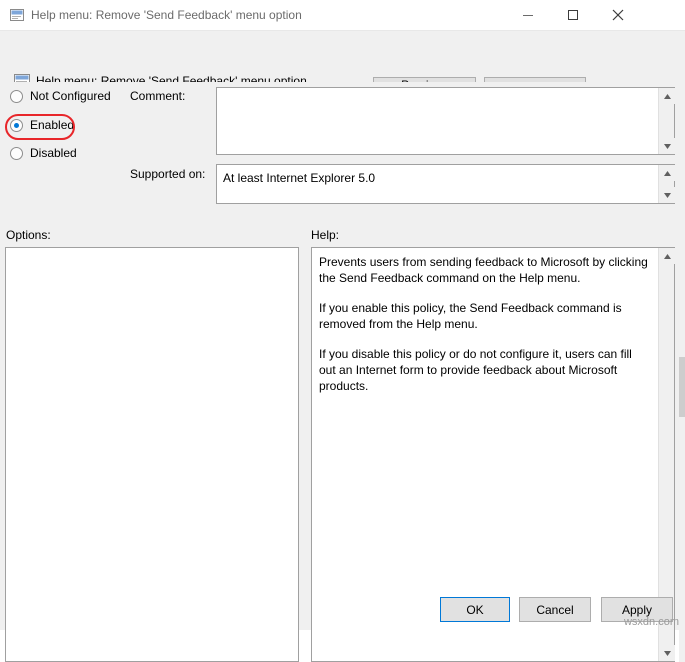 Image resolution: width=685 pixels, height=662 pixels. I want to click on watermark: wsxdn.com, so click(651, 622).